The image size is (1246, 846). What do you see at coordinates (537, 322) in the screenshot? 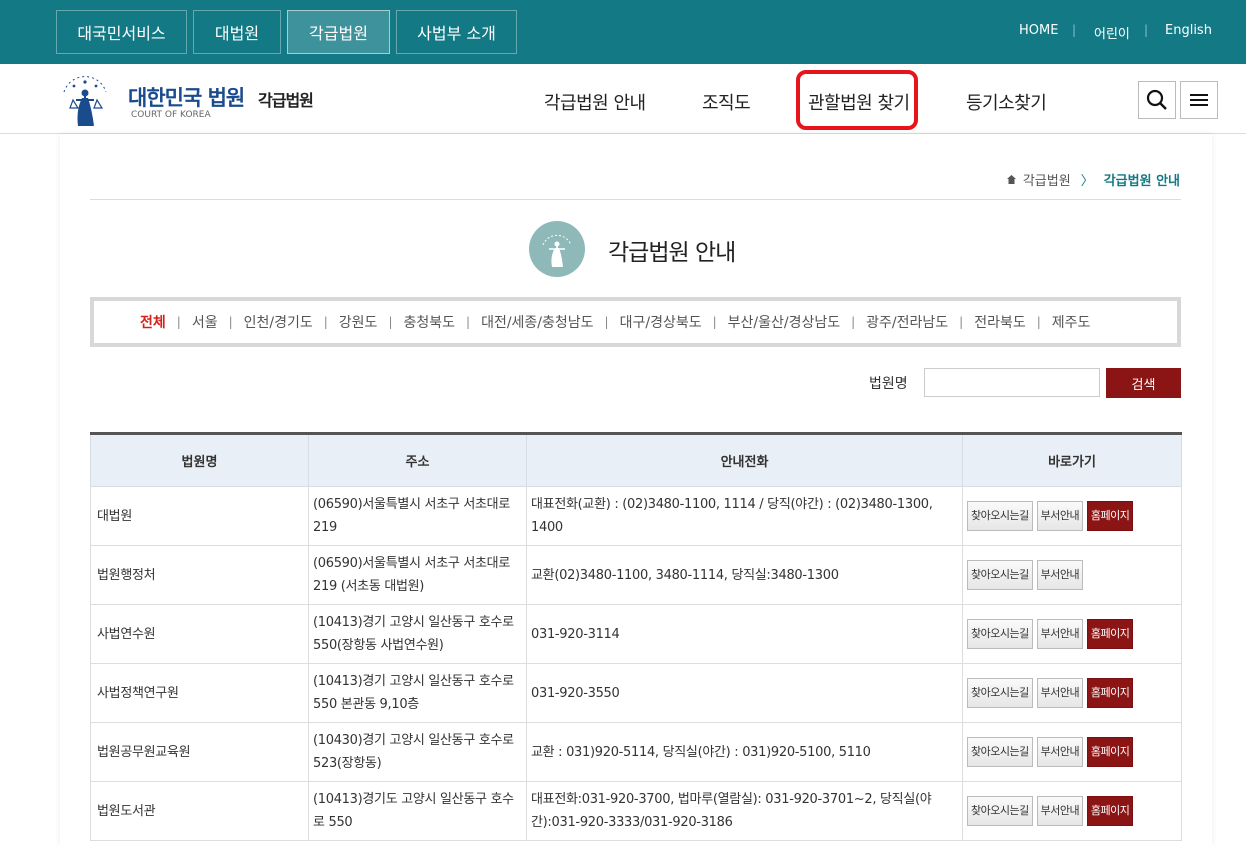
I see `region-daejeon-sejong-chungnam: 대전/세종/충청남도` at bounding box center [537, 322].